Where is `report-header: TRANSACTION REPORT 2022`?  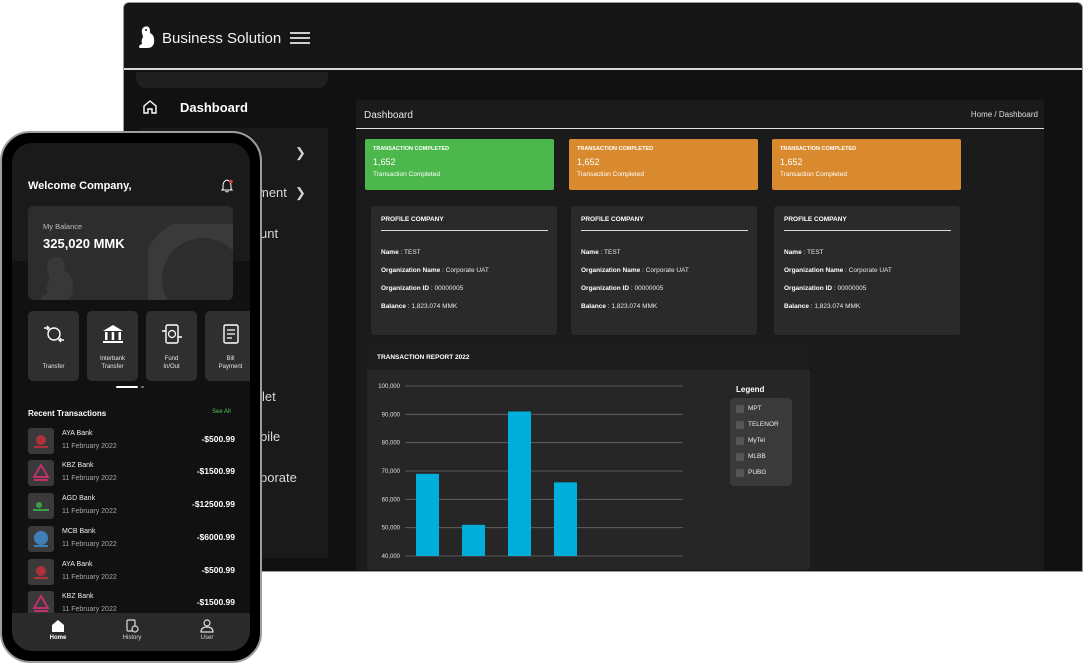
report-header: TRANSACTION REPORT 2022 is located at coordinates (588, 357).